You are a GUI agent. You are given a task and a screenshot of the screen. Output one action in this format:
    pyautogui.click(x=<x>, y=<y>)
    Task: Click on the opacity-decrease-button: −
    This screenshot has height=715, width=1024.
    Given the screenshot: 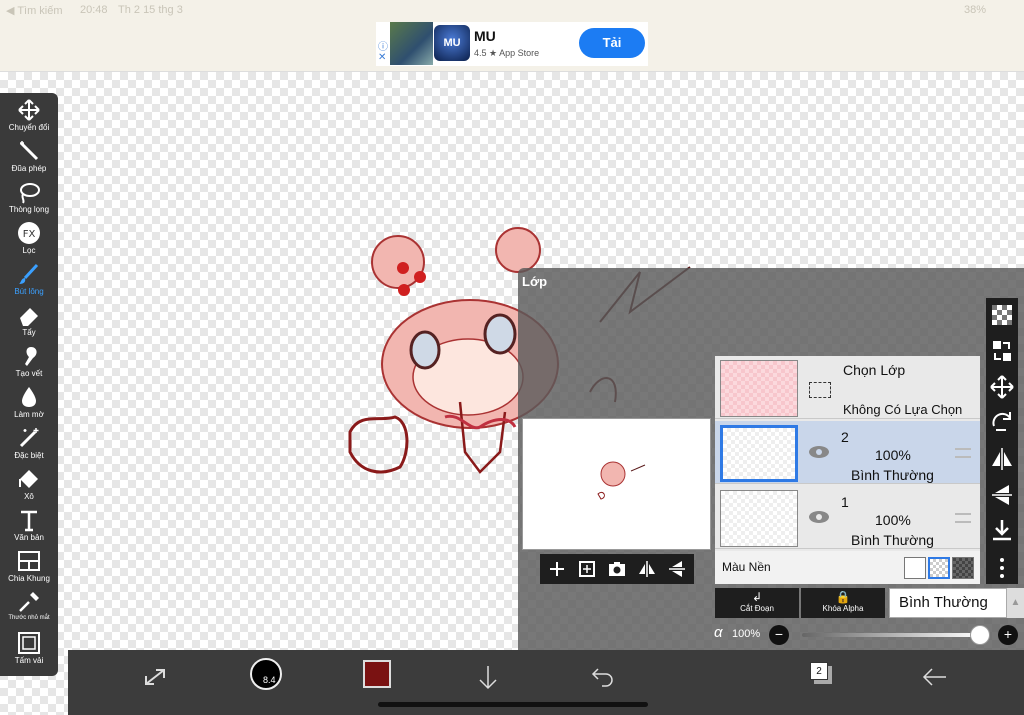 What is the action you would take?
    pyautogui.click(x=779, y=635)
    